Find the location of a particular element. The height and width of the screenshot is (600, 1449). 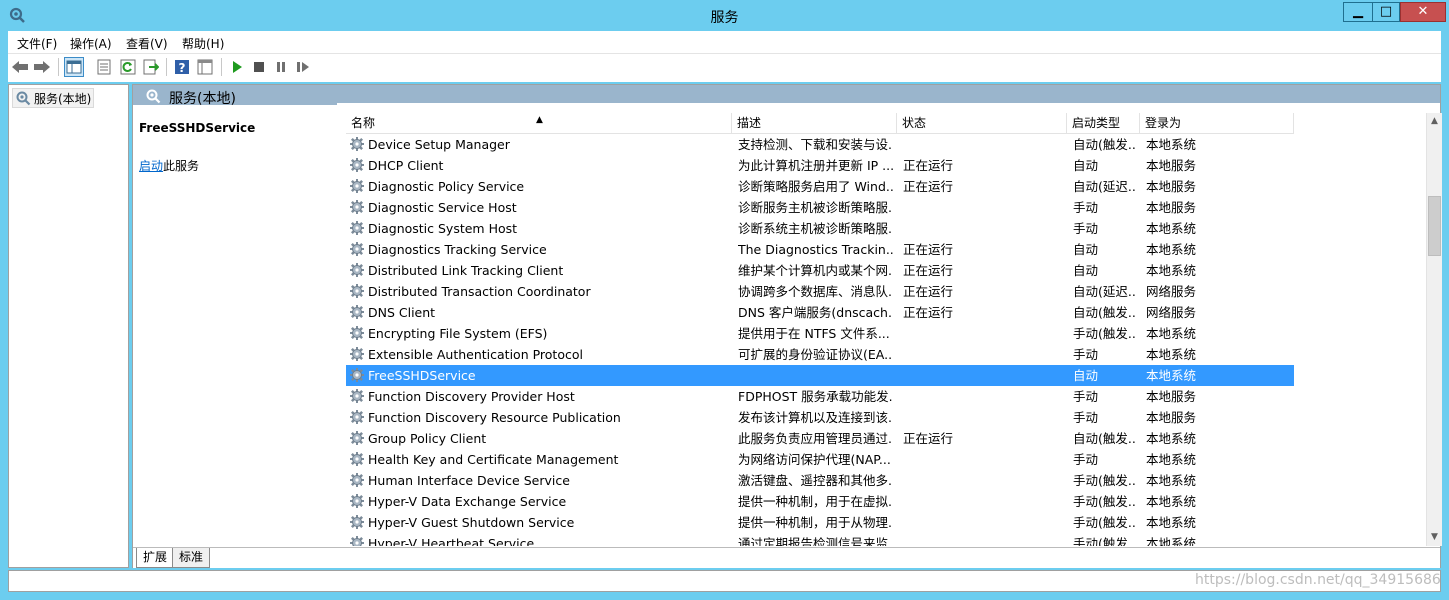

service-name: DNS Client is located at coordinates (402, 312).